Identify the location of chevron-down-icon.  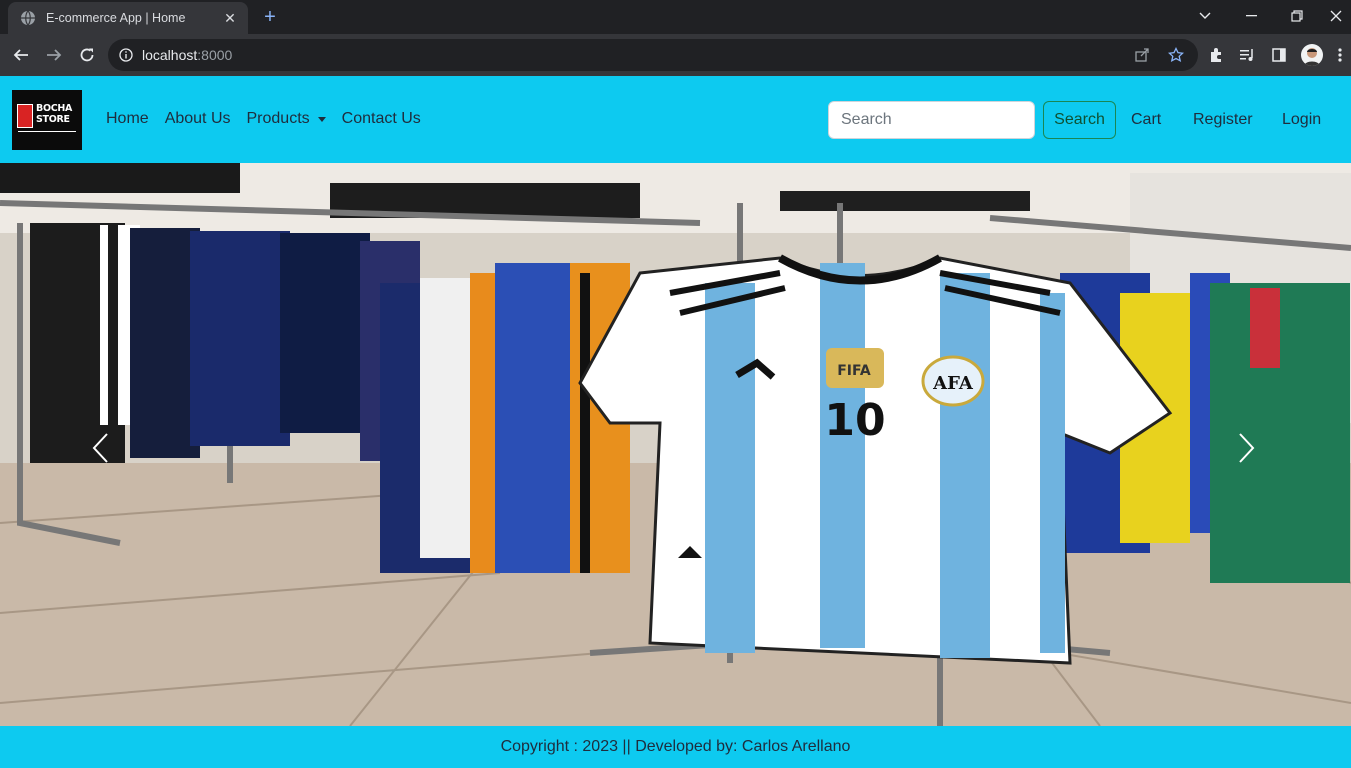
(1205, 16).